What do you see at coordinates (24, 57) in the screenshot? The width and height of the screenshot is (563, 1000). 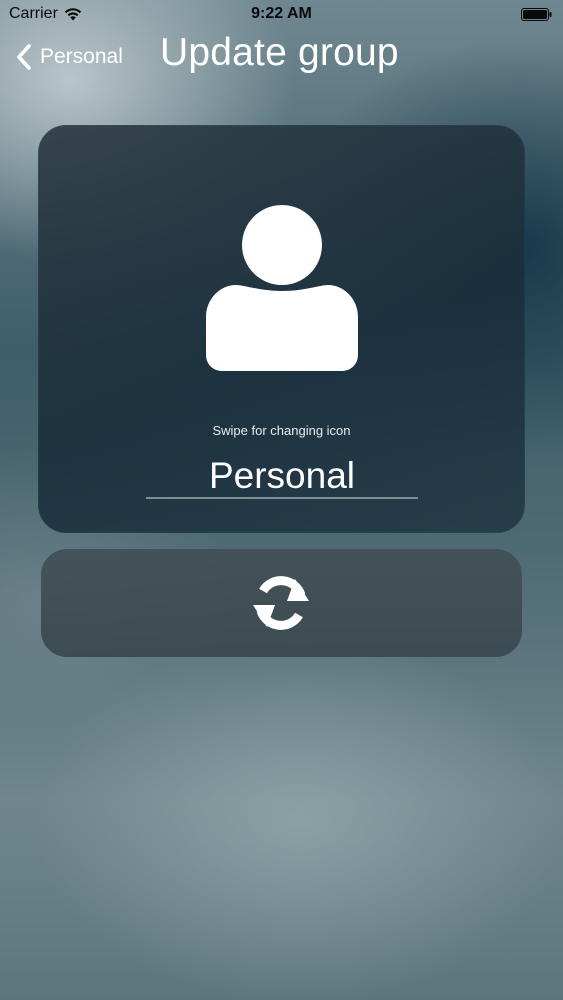 I see `chevron-left-icon` at bounding box center [24, 57].